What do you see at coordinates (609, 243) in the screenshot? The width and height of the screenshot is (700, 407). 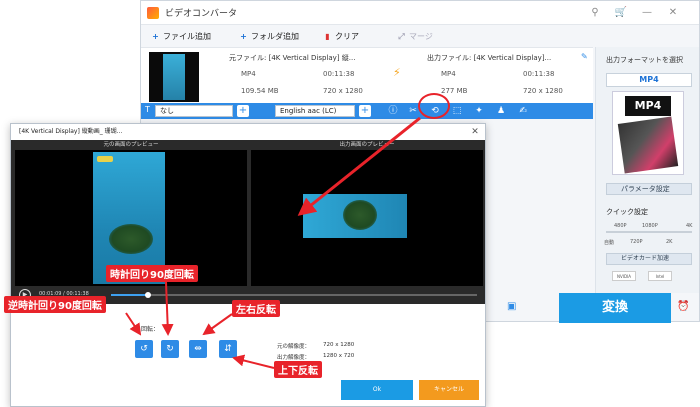 I see `quality-bottom-0: 自動` at bounding box center [609, 243].